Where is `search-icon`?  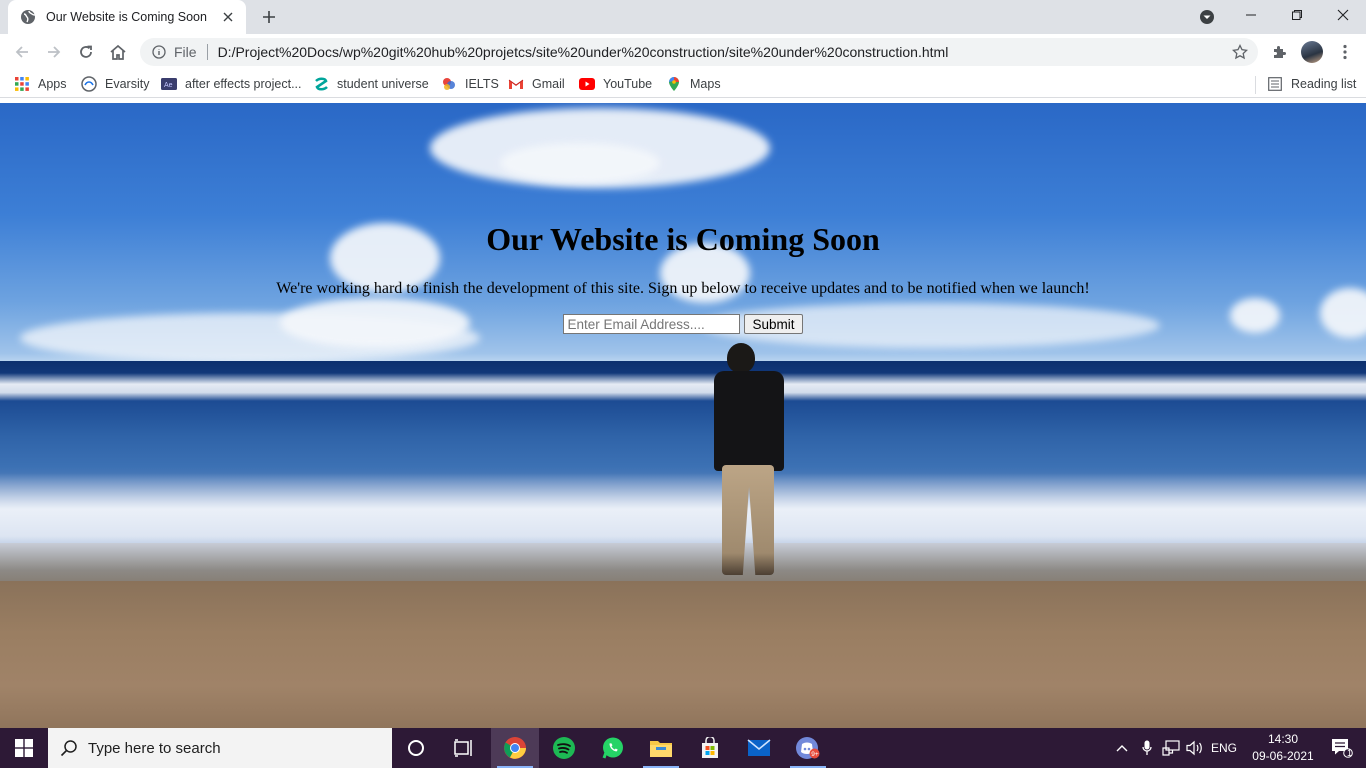 search-icon is located at coordinates (69, 748).